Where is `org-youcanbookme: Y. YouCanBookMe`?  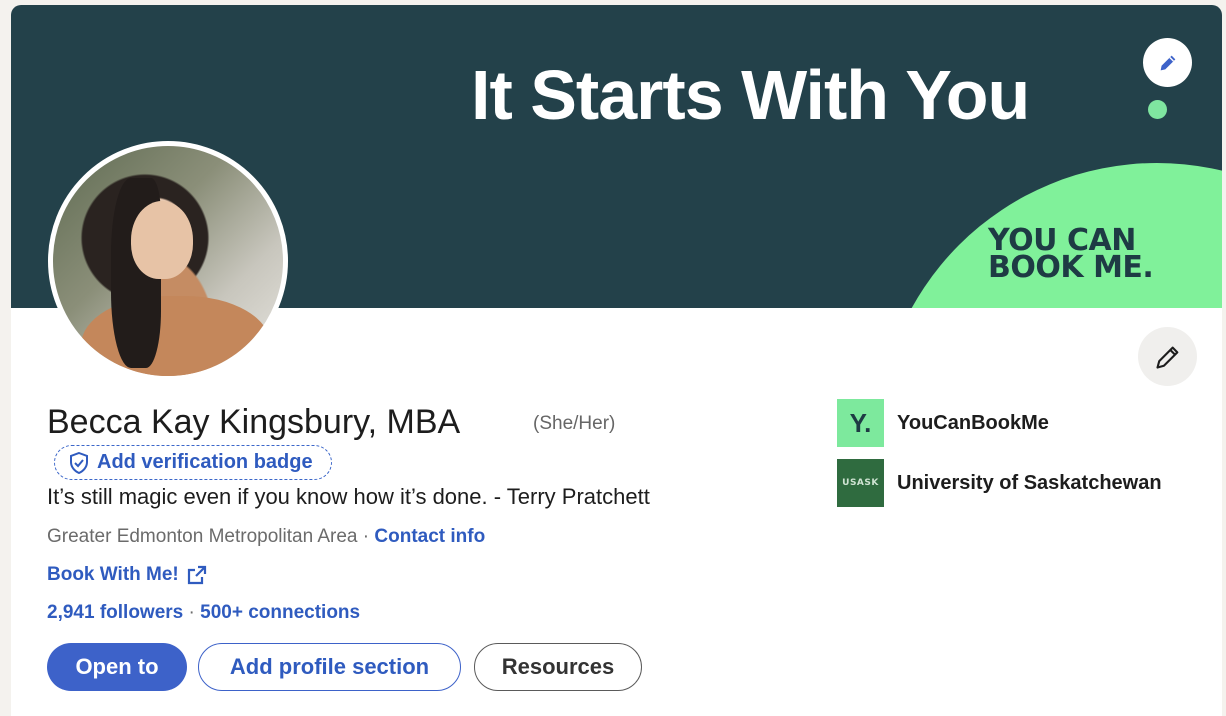 org-youcanbookme: Y. YouCanBookMe is located at coordinates (943, 423).